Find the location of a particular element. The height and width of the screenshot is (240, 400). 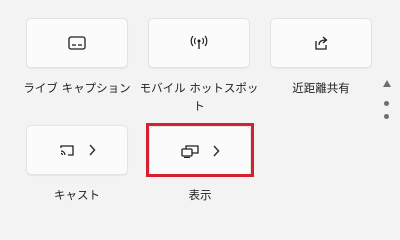

mobile-hotspot-label: モバイル ホットスポット is located at coordinates (199, 97).